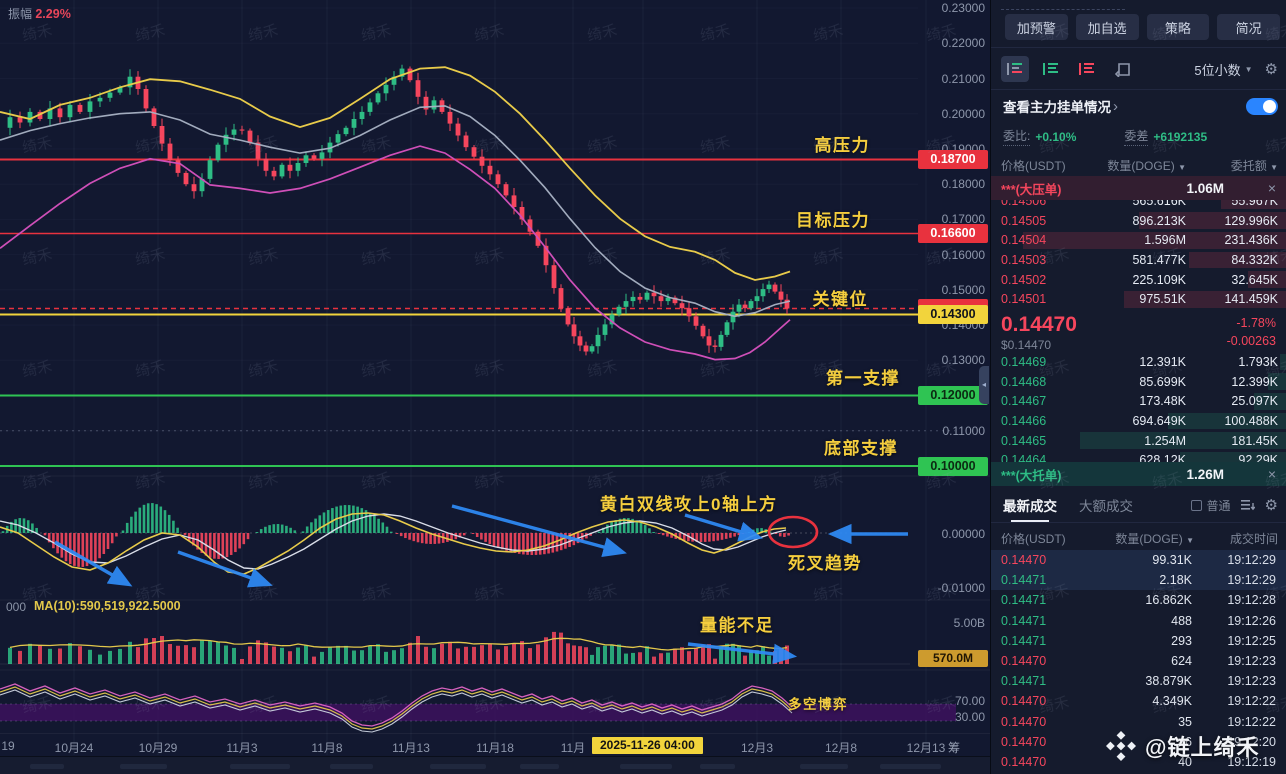 The height and width of the screenshot is (774, 1286). Describe the element at coordinates (1138, 681) in the screenshot. I see `trade-row: 0.14471 38.879K 19:12:23` at that location.